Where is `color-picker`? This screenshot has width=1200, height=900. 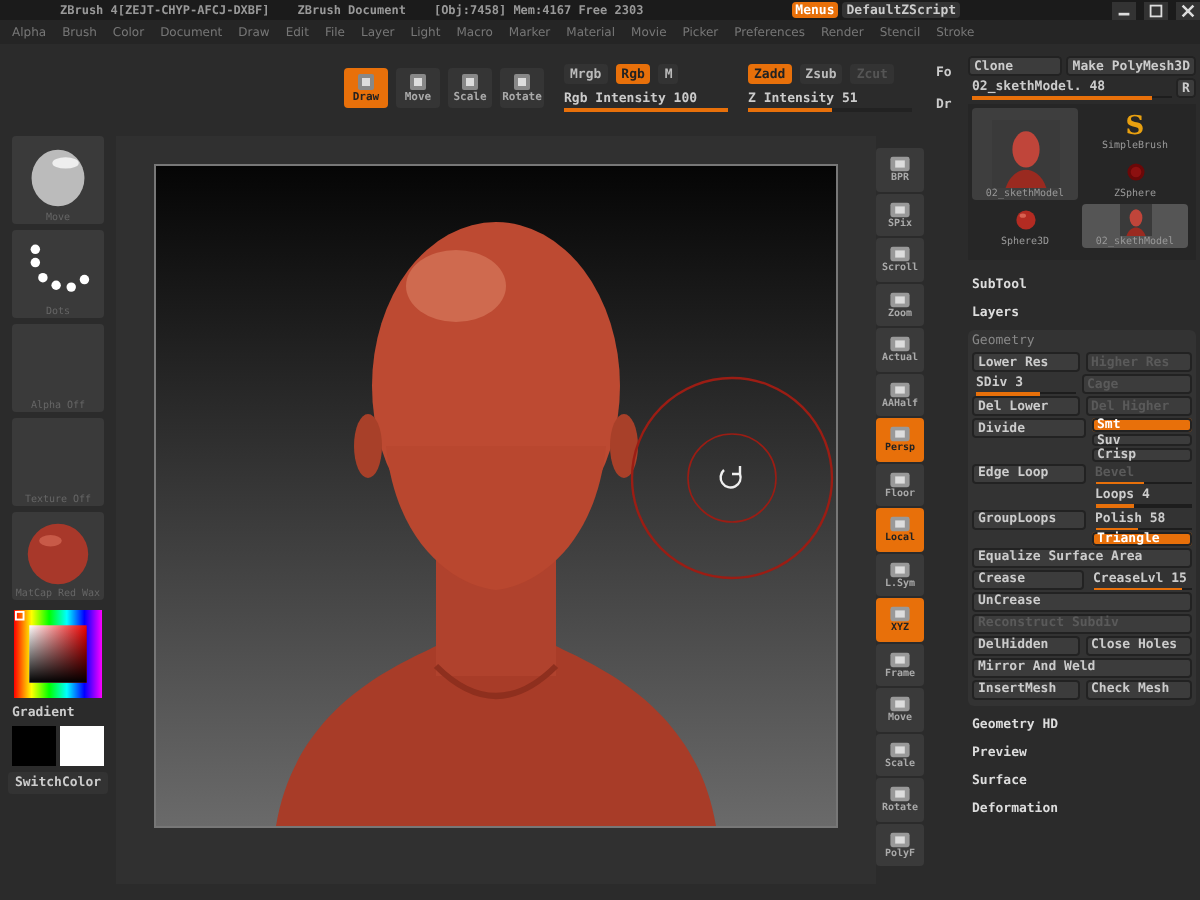 color-picker is located at coordinates (58, 654).